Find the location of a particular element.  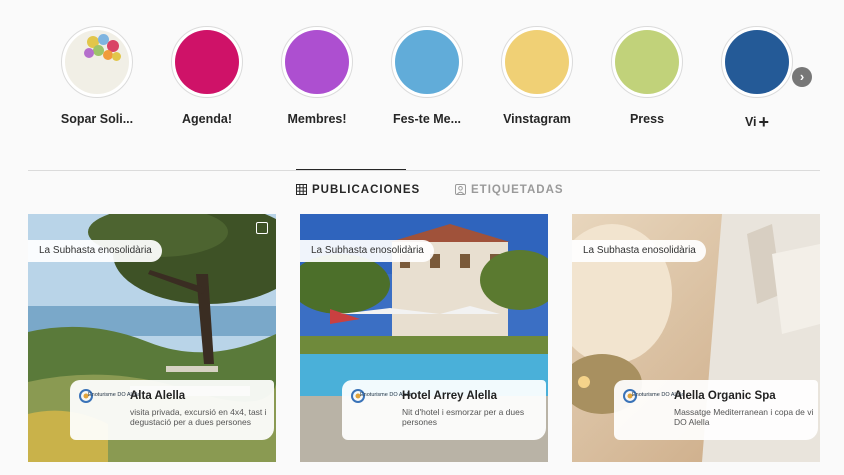

tab-publicaciones: PUBLICACIONES is located at coordinates (358, 190).